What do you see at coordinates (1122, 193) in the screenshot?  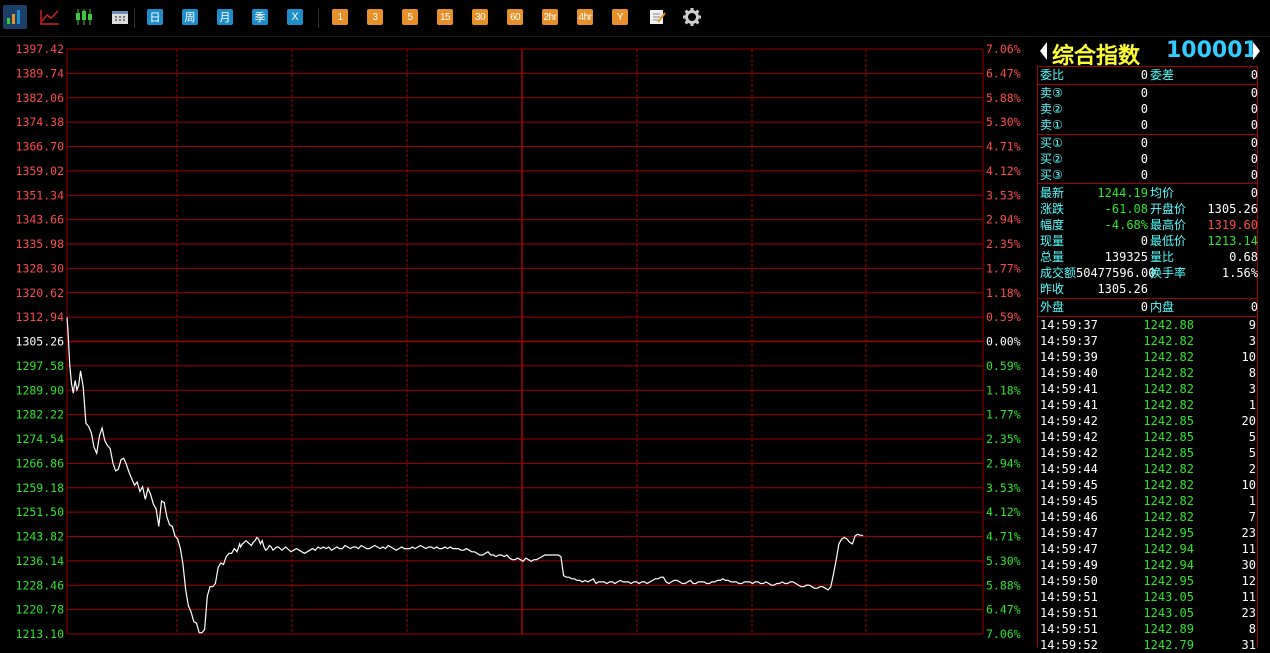 I see `stat-value: 1244.19` at bounding box center [1122, 193].